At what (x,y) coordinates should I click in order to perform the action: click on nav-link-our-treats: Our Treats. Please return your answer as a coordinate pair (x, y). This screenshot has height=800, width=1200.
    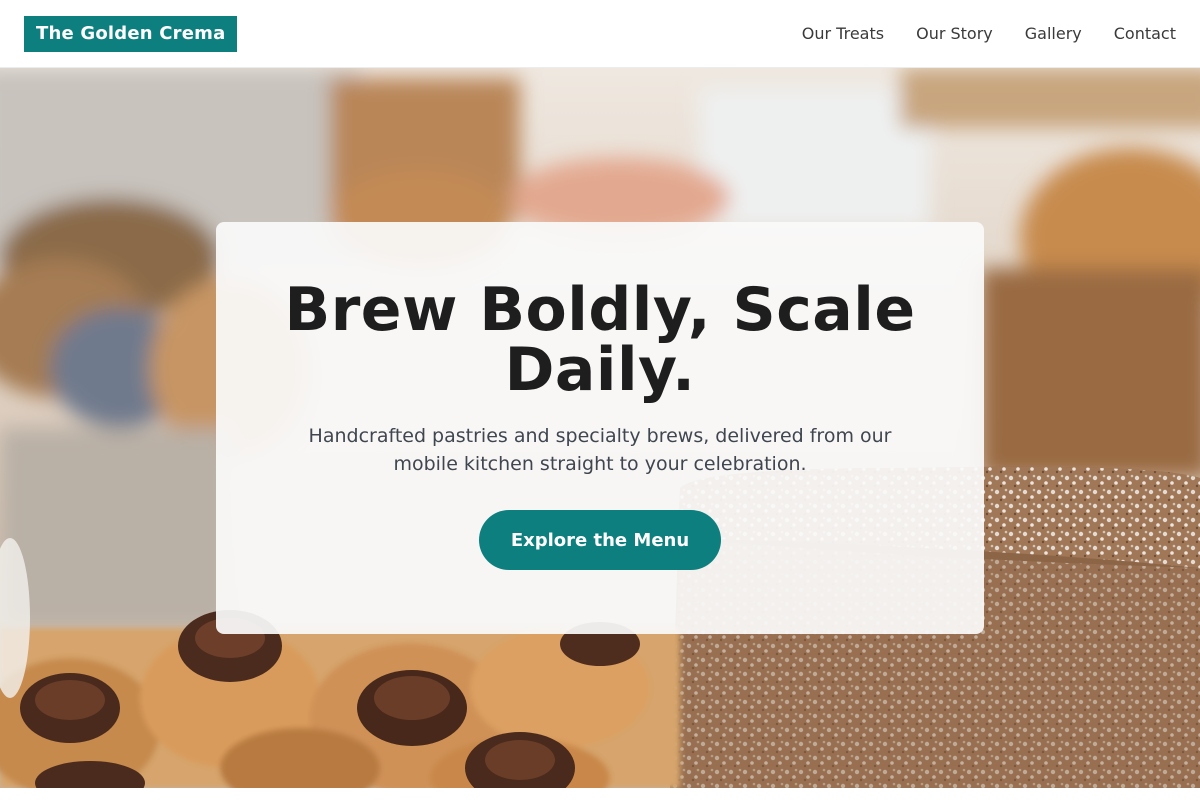
    Looking at the image, I should click on (843, 33).